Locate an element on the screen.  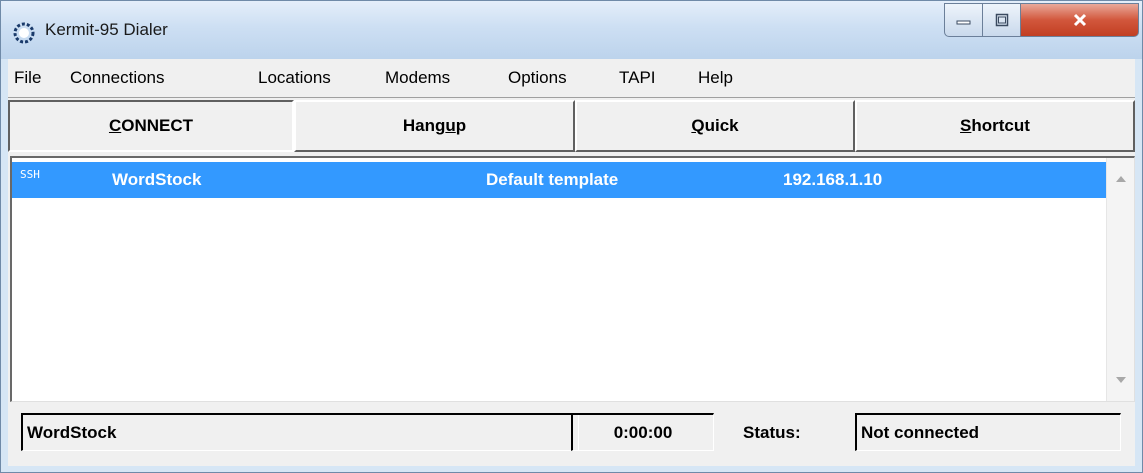
quick-button: Quick is located at coordinates (715, 126).